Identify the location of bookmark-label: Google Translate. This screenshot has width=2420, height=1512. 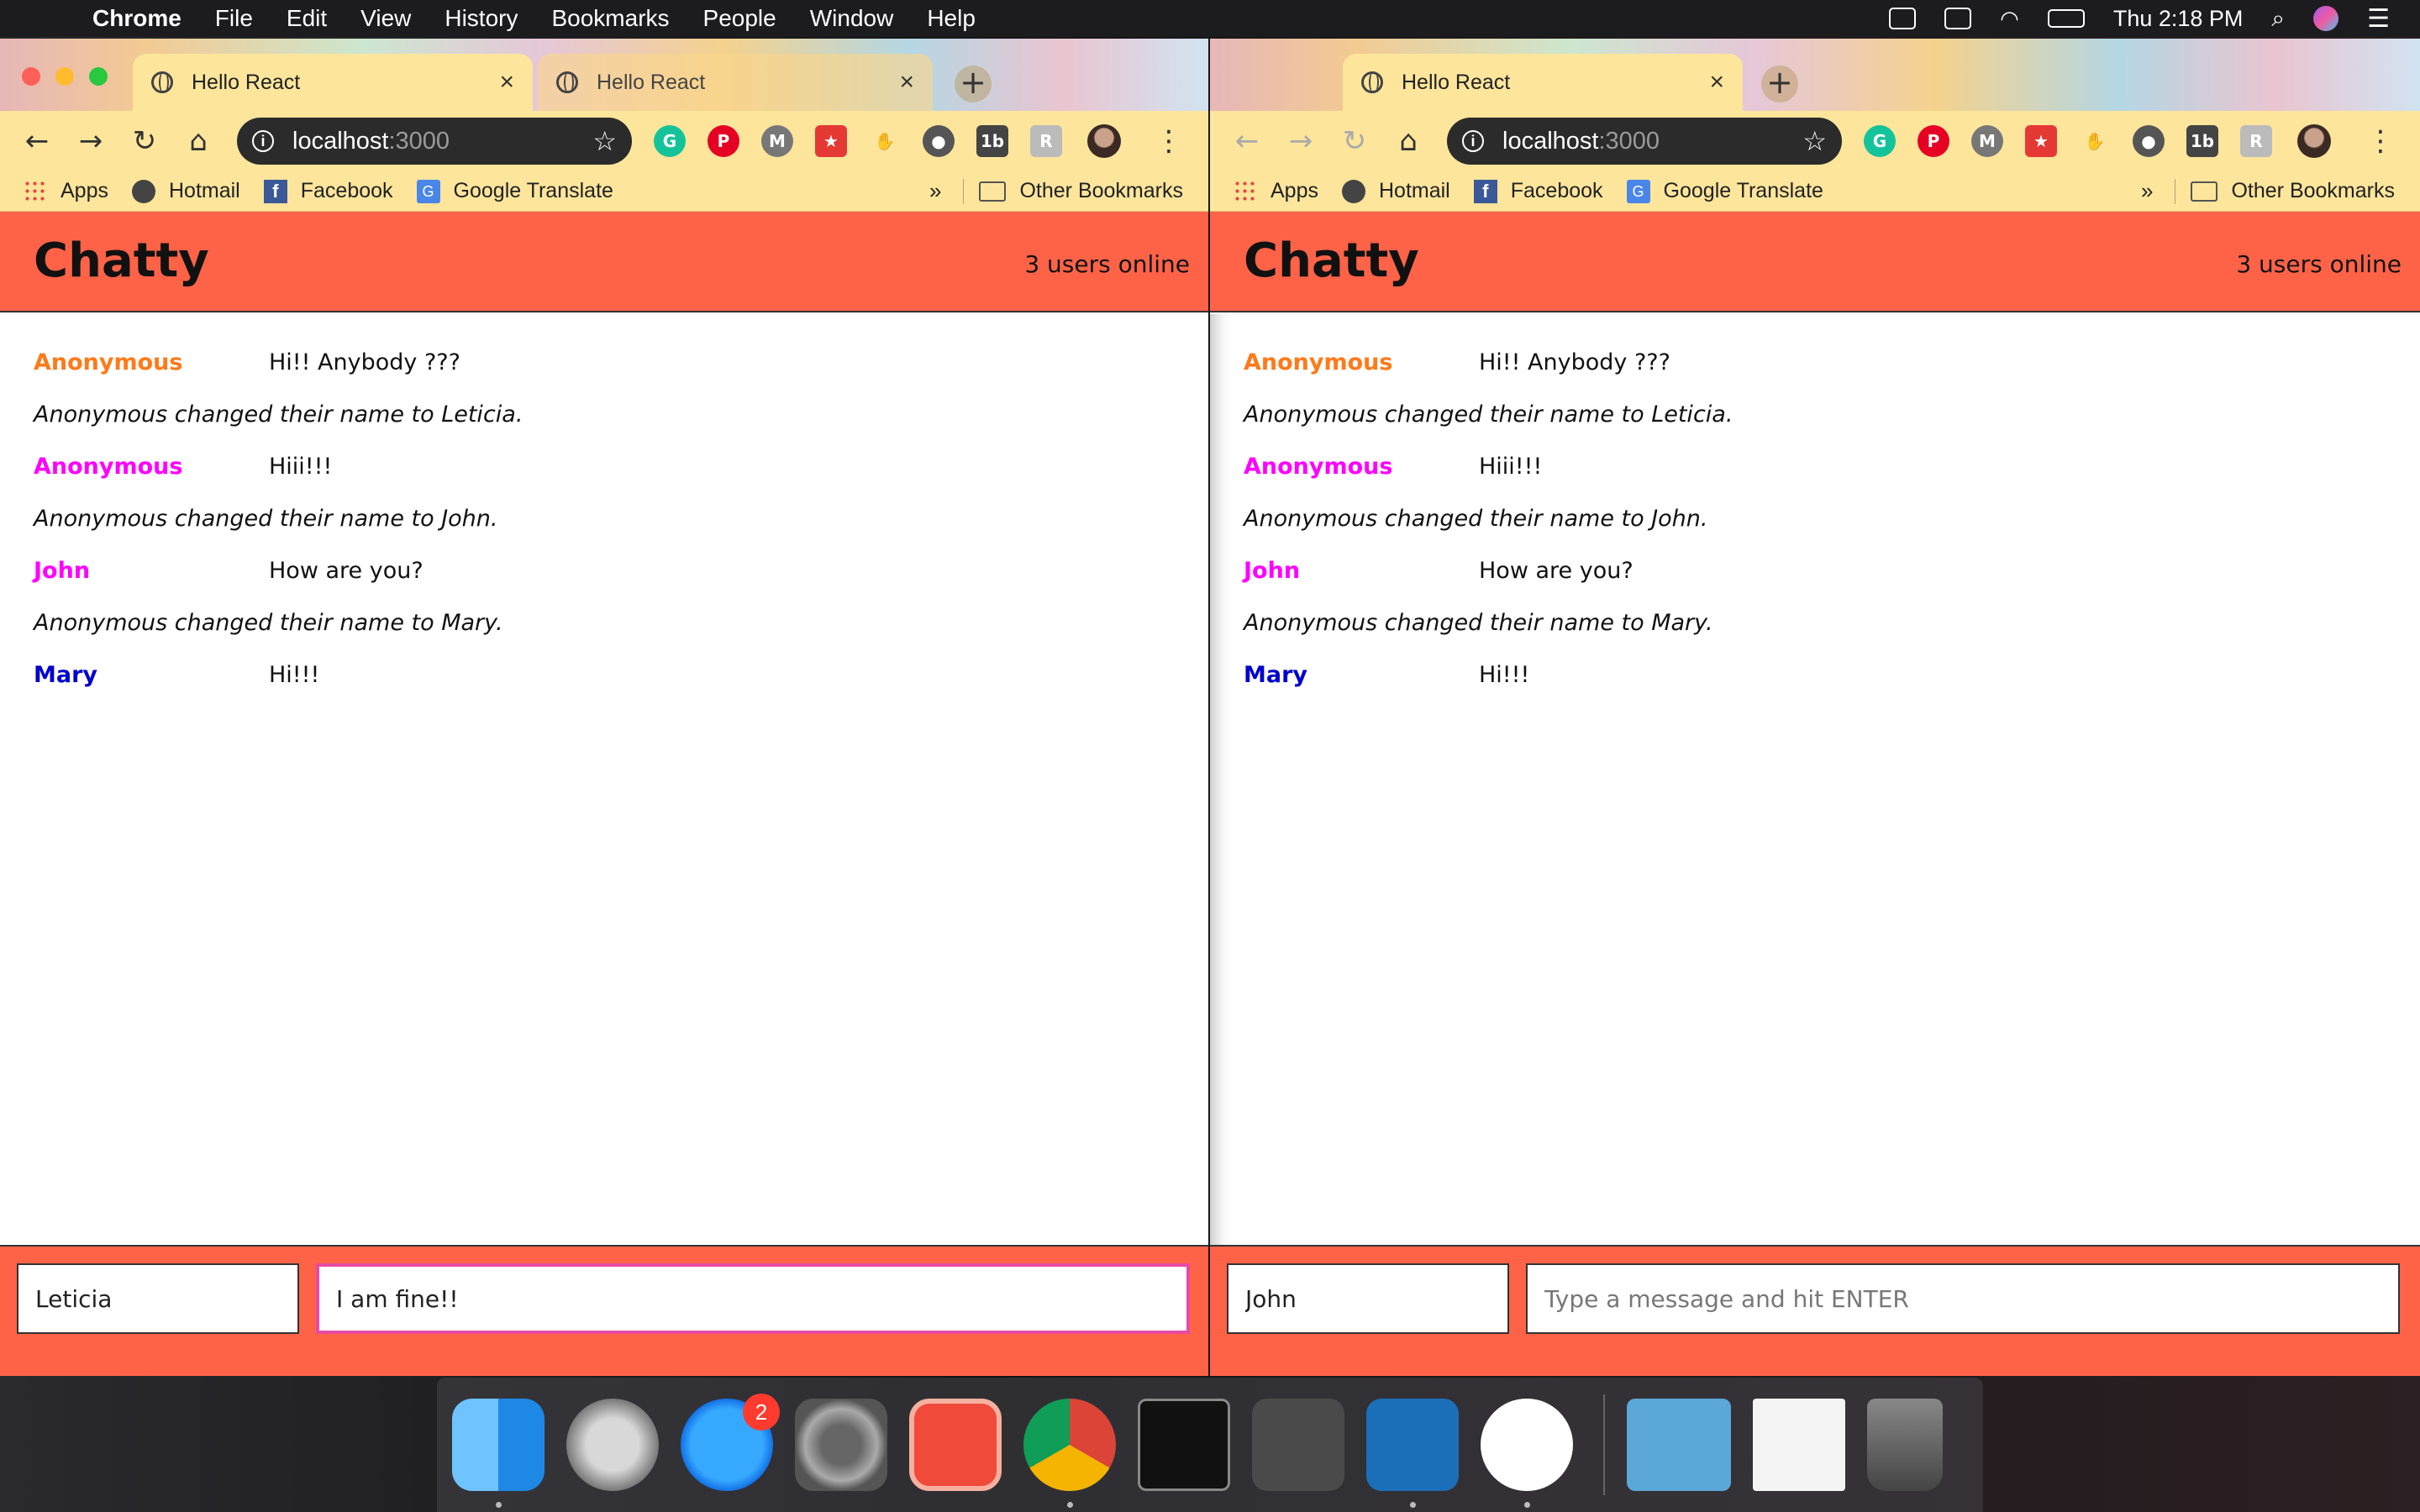
(1743, 190).